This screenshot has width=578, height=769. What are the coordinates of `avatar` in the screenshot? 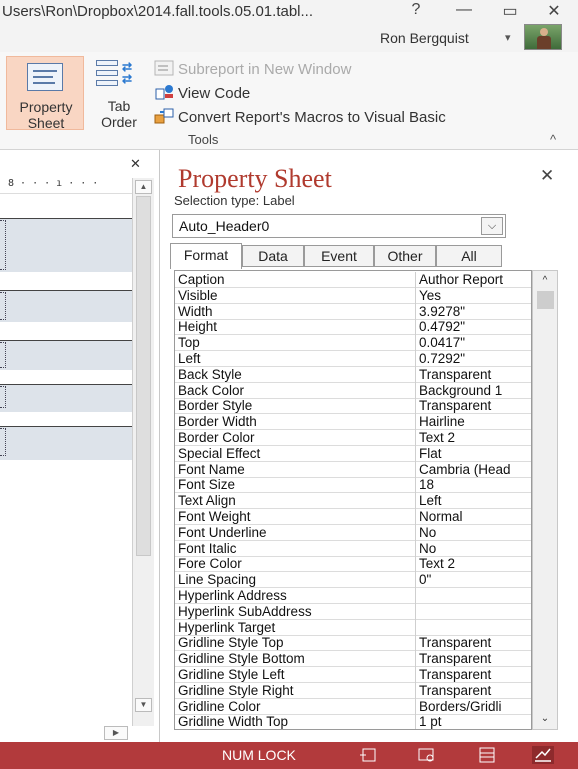 It's located at (543, 37).